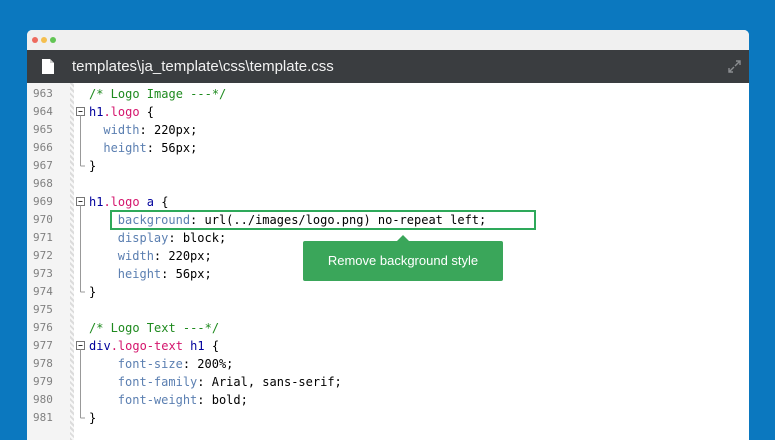 The width and height of the screenshot is (775, 440). Describe the element at coordinates (388, 166) in the screenshot. I see `code-line: 967}` at that location.